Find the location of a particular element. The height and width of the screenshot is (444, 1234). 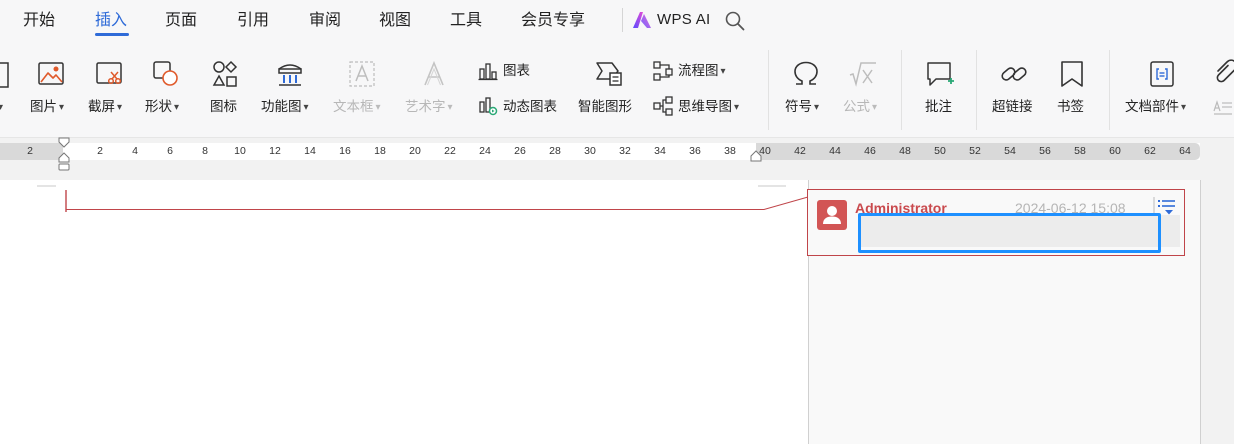

chart-button: 图表 is located at coordinates (516, 71).